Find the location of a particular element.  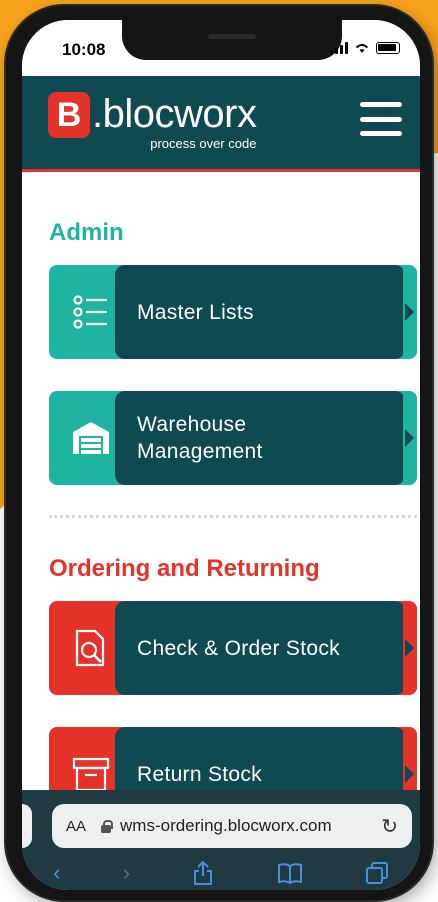

browser-bar: AA wms-ordering.blocworx.com ↻ ‹ › is located at coordinates (221, 840).